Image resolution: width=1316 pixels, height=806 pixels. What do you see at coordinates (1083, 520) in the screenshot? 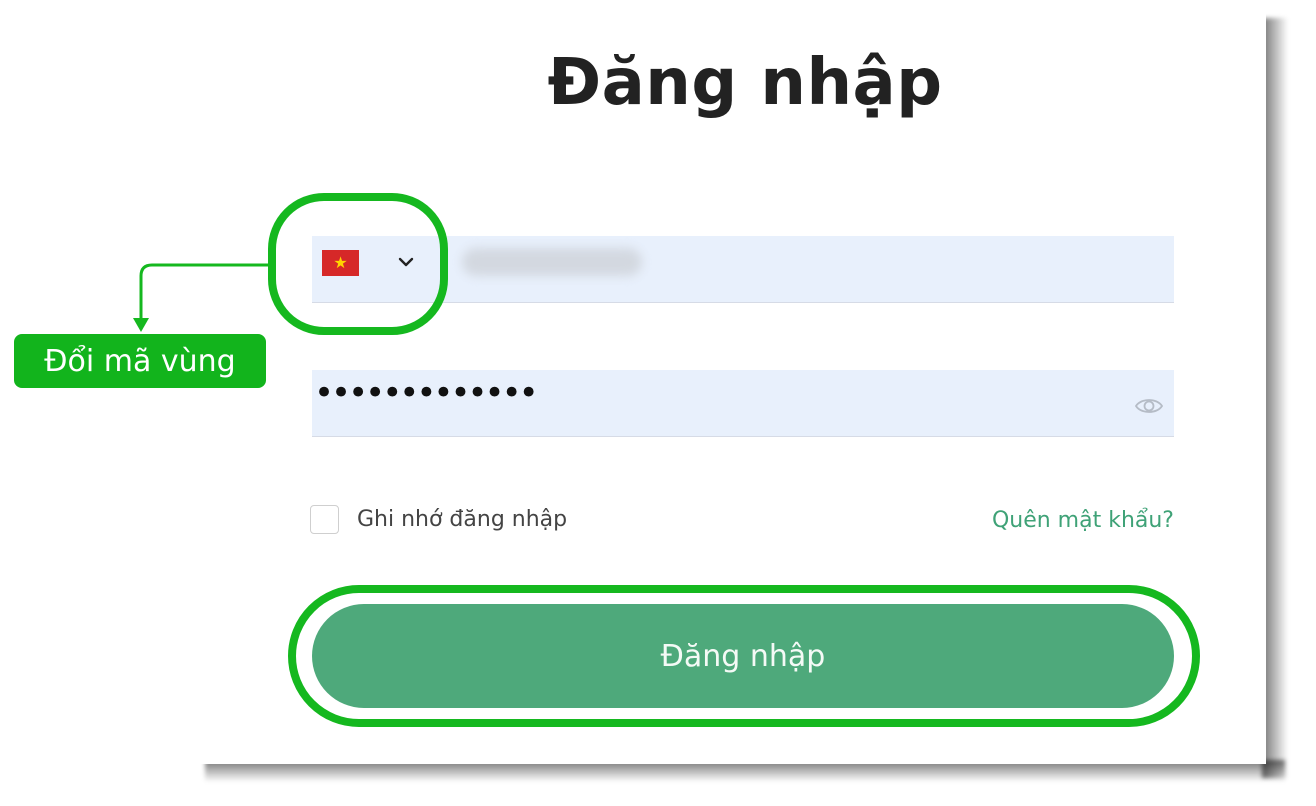
I see `forgot-password-link: Quên mật khẩu?` at bounding box center [1083, 520].